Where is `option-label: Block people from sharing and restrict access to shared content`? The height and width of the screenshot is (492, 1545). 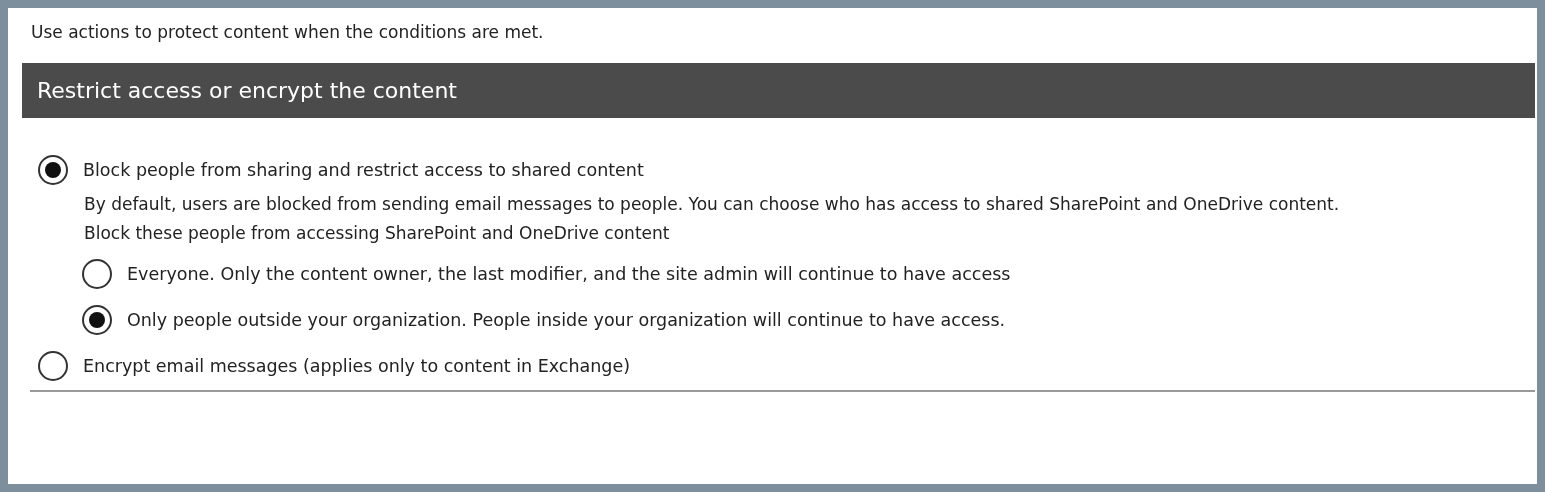 option-label: Block people from sharing and restrict access to shared content is located at coordinates (363, 170).